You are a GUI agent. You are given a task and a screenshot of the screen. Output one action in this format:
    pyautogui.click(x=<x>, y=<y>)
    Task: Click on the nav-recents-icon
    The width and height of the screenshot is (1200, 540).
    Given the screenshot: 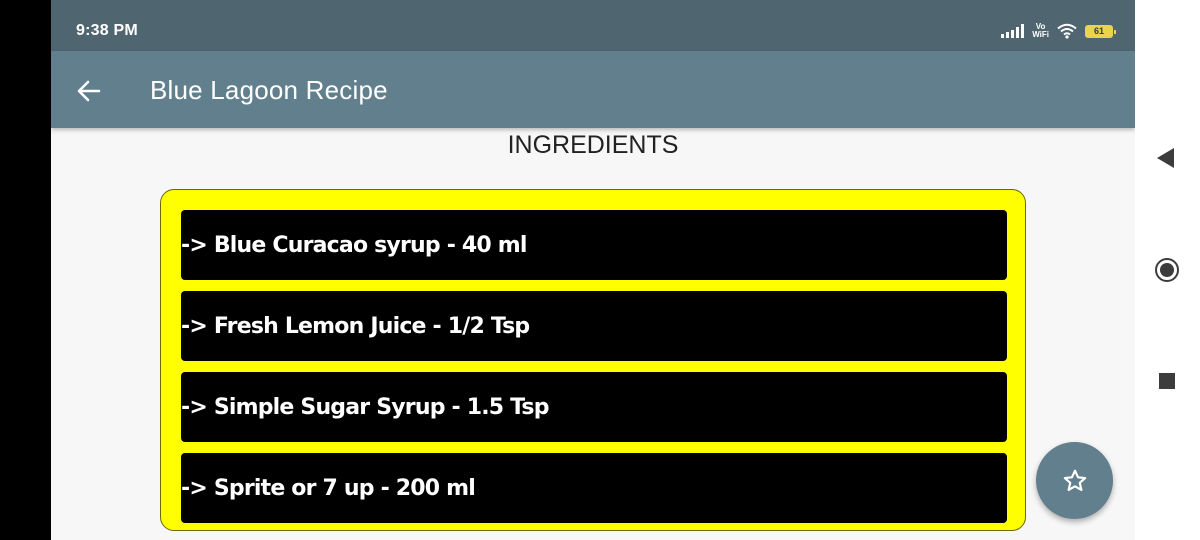 What is the action you would take?
    pyautogui.click(x=1167, y=381)
    